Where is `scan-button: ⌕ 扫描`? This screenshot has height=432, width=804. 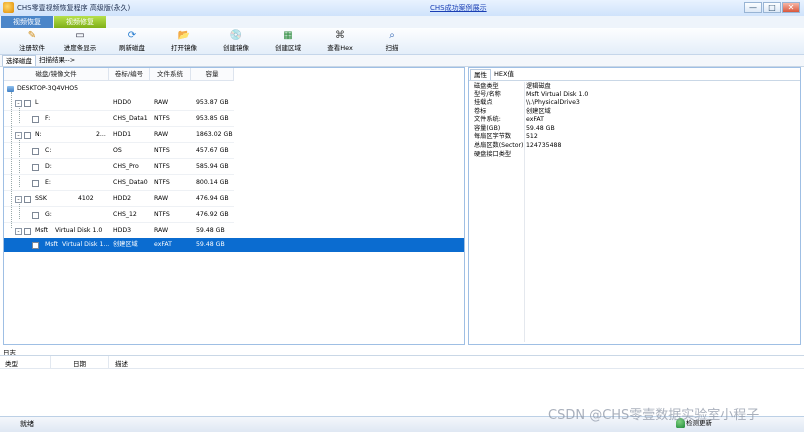 scan-button: ⌕ 扫描 is located at coordinates (392, 41).